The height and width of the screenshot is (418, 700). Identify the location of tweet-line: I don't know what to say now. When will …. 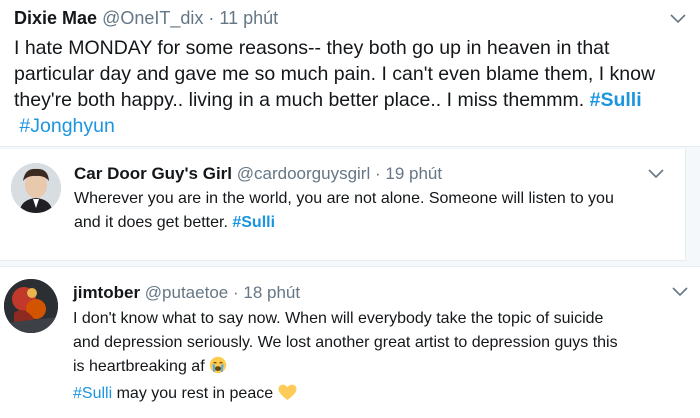
(338, 318).